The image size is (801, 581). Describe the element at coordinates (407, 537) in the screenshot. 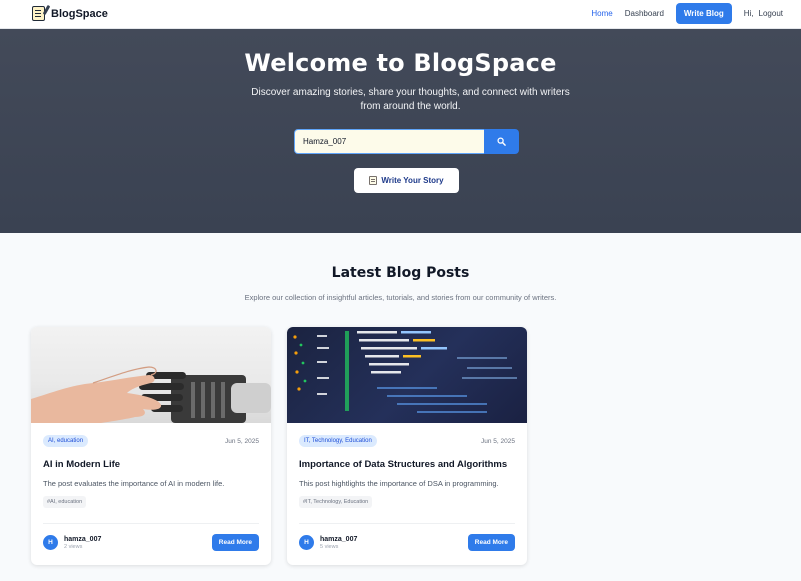

I see `card-footer: H hamza_007 5 views Read More` at that location.